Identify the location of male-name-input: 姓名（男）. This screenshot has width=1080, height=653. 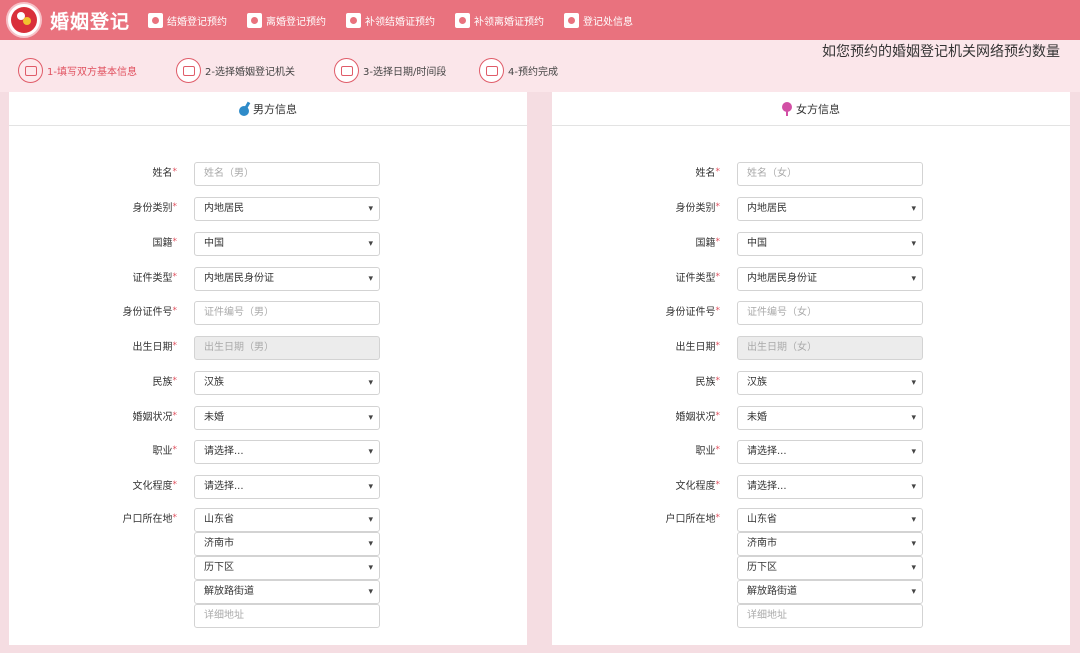
(287, 174).